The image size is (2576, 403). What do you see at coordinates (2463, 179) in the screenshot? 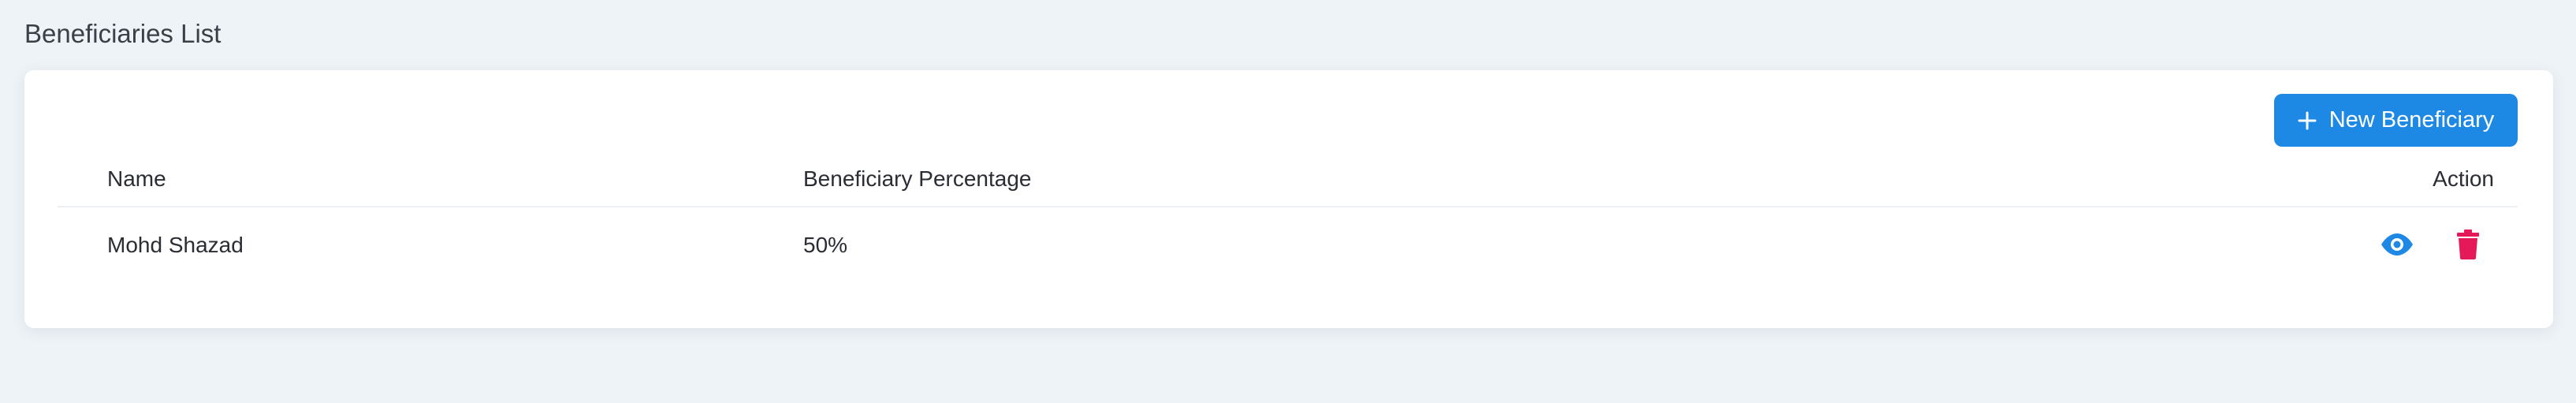
I see `column-header-action: Action` at bounding box center [2463, 179].